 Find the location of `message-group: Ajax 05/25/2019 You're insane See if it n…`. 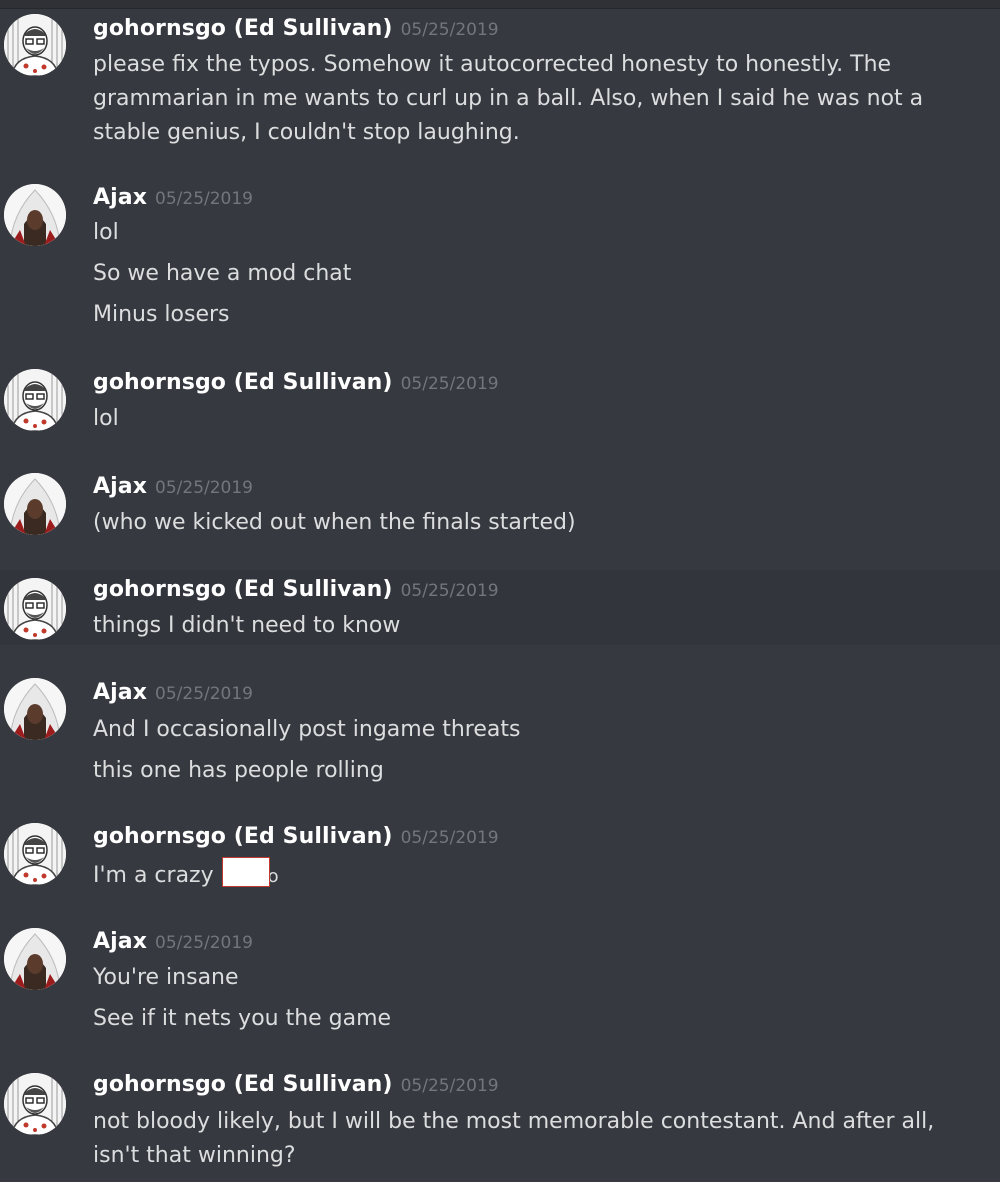

message-group: Ajax 05/25/2019 You're insane See if it n… is located at coordinates (500, 985).